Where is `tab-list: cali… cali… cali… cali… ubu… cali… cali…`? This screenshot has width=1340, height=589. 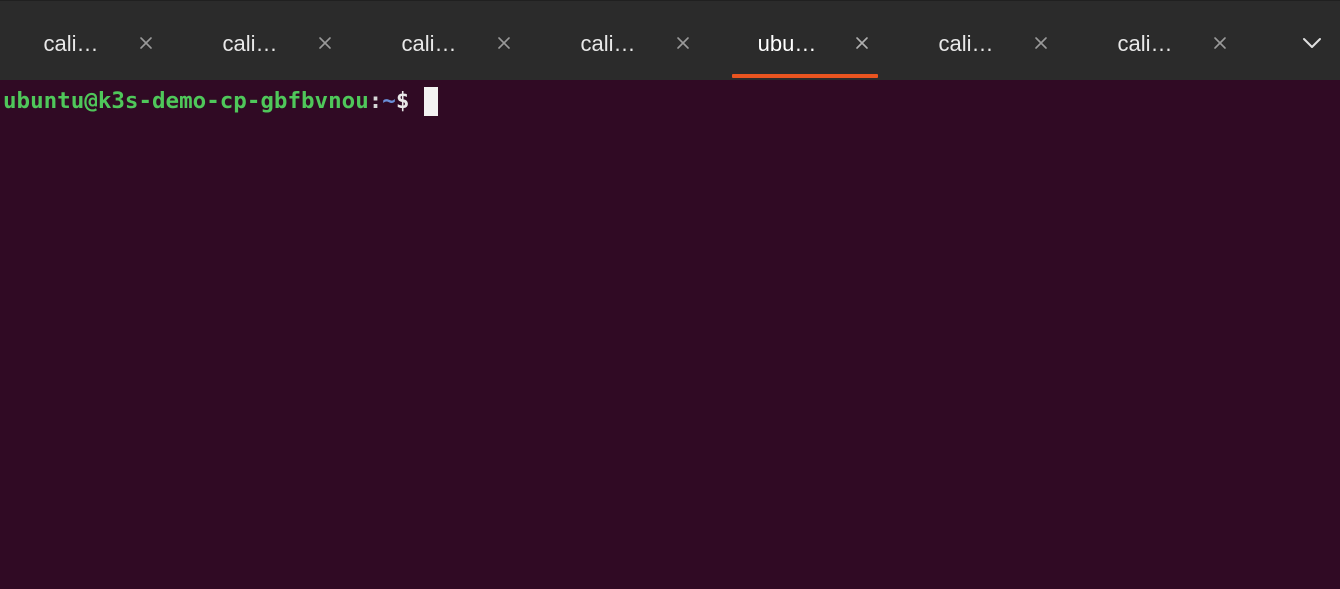 tab-list: cali… cali… cali… cali… ubu… cali… cali… is located at coordinates (645, 41).